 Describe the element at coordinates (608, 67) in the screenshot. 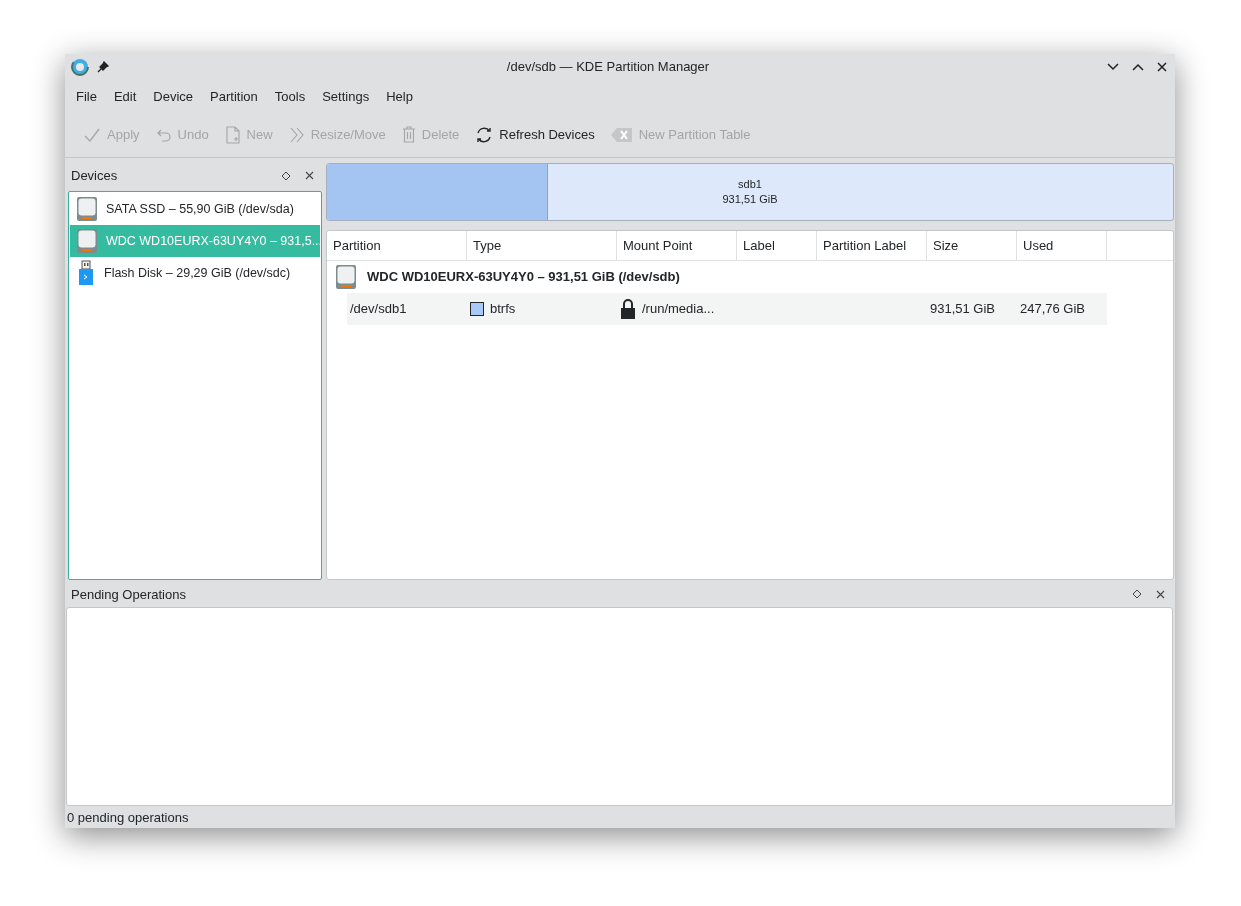

I see `window-title: /dev/sdb — KDE Partition Manager` at that location.